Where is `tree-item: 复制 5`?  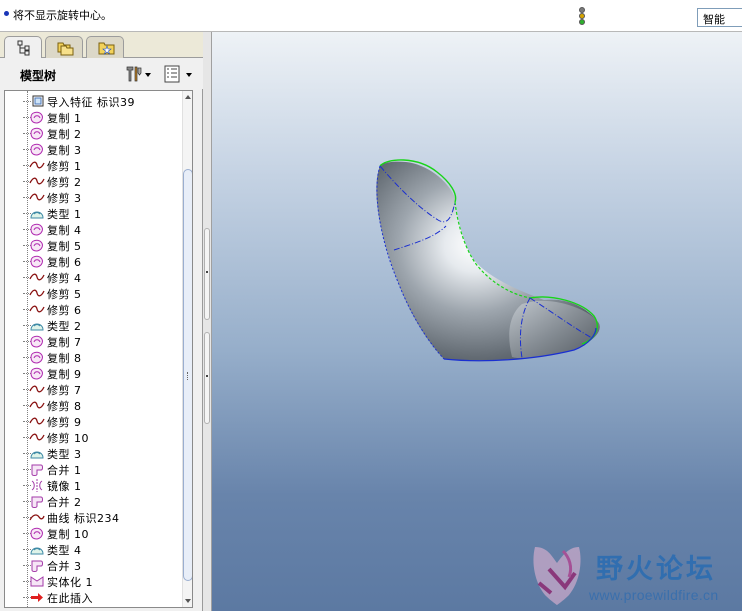 tree-item: 复制 5 is located at coordinates (91, 245).